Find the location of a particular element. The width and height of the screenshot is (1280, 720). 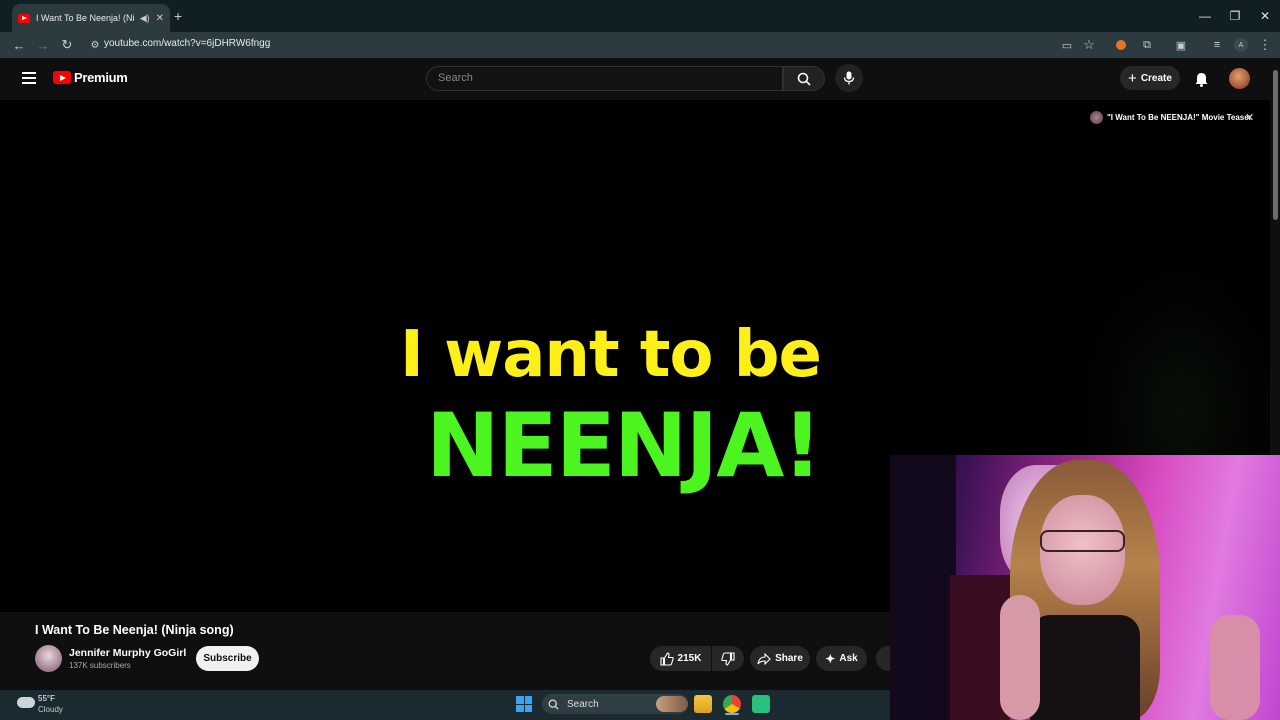

browser-tab: I Want To Be Neenja! (Ninja ◀) ✕ is located at coordinates (91, 18).